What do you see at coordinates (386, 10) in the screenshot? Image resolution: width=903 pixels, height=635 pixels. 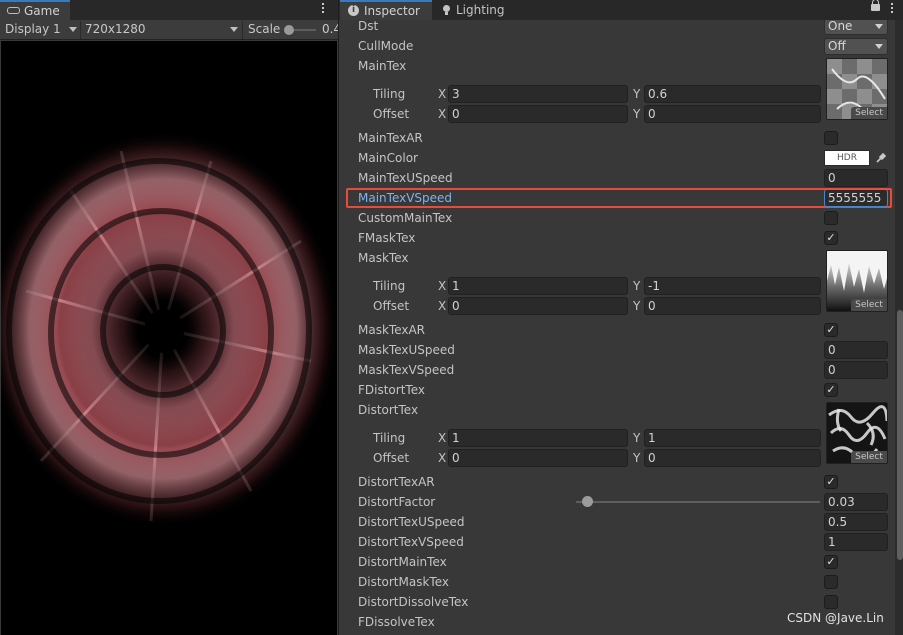 I see `tab-inspector: i Inspector` at bounding box center [386, 10].